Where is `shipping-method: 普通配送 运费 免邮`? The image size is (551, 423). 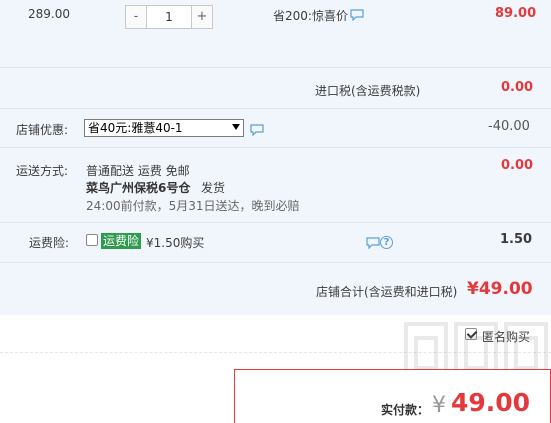 shipping-method: 普通配送 运费 免邮 is located at coordinates (138, 171).